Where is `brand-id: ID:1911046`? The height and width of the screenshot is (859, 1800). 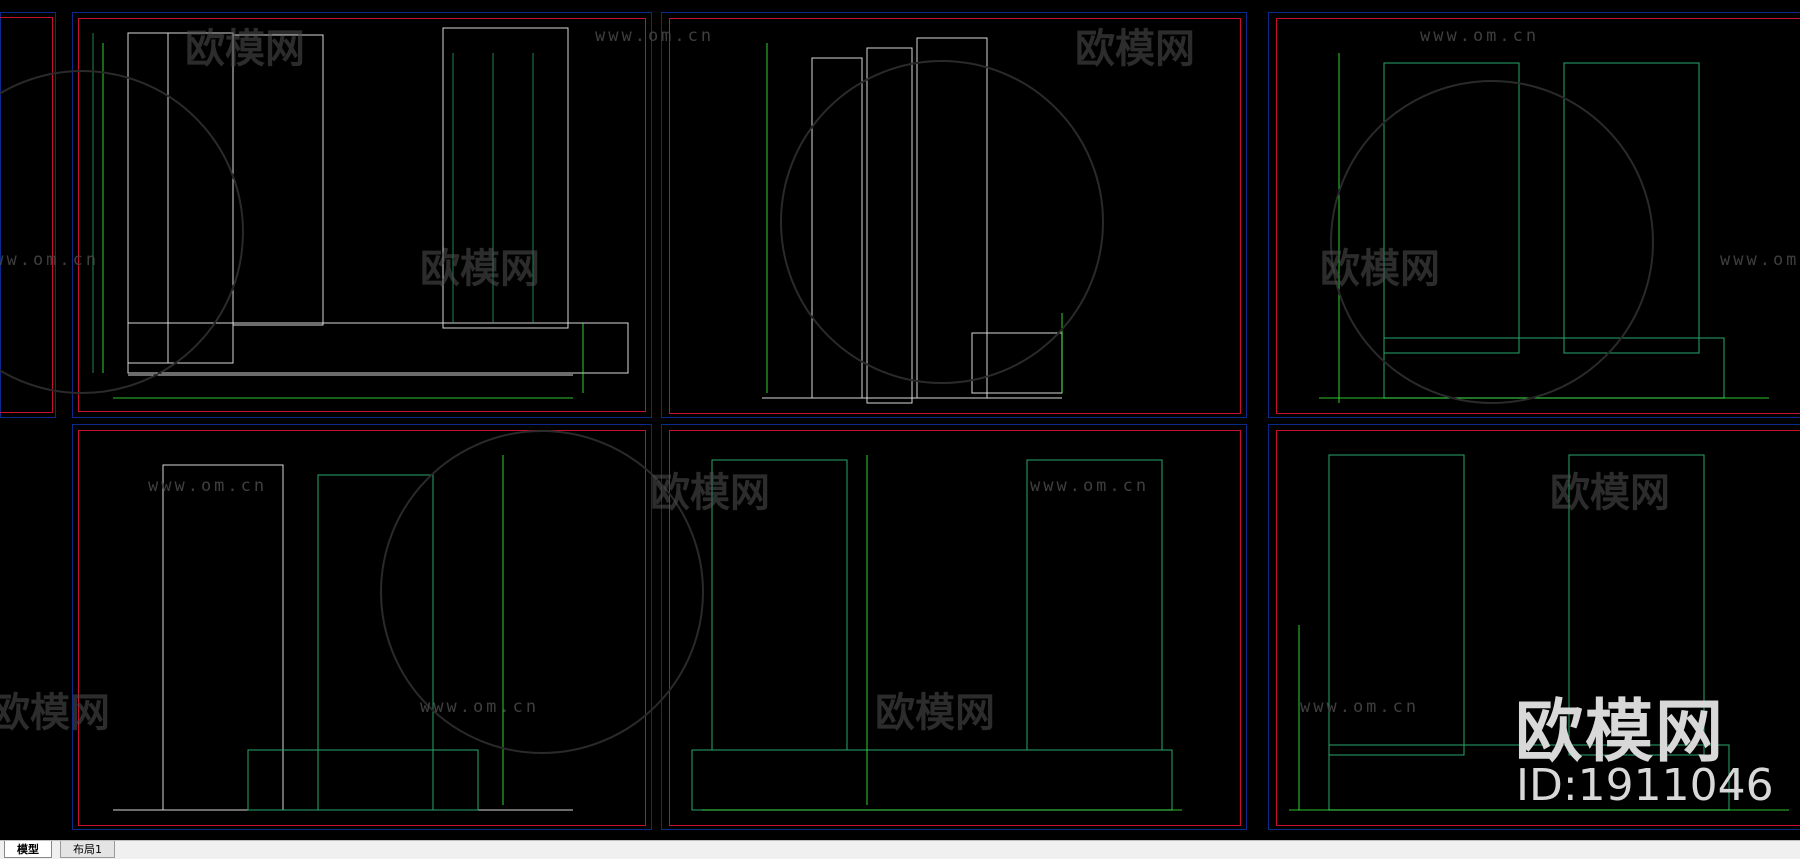
brand-id: ID:1911046 is located at coordinates (1645, 785).